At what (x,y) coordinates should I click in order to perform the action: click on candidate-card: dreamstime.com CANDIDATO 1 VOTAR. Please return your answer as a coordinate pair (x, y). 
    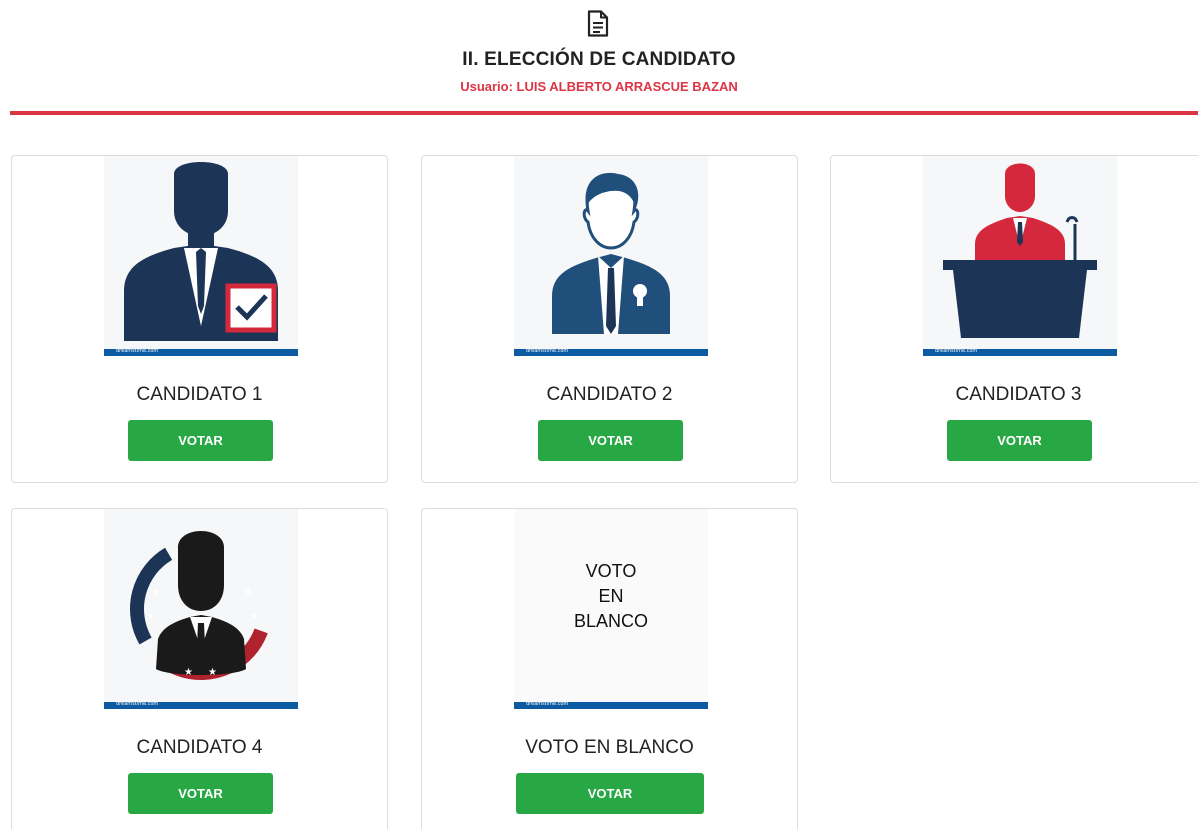
    Looking at the image, I should click on (199, 319).